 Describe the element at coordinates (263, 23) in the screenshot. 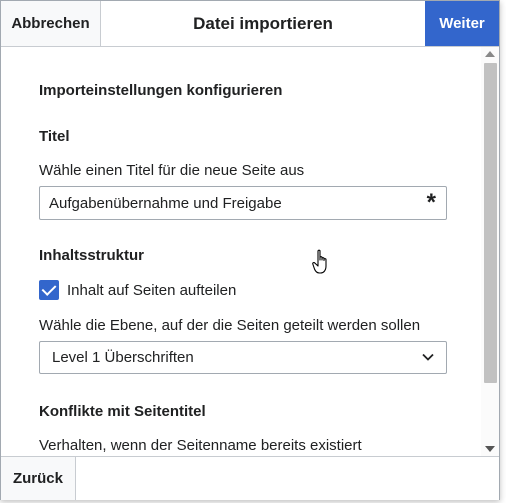

I see `dialog-title: Datei importieren` at that location.